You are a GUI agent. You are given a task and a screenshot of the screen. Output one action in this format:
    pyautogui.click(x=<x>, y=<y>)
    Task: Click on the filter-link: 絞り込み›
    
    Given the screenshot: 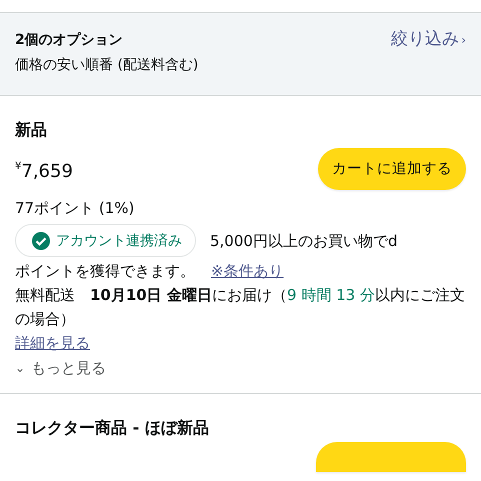 What is the action you would take?
    pyautogui.click(x=428, y=52)
    